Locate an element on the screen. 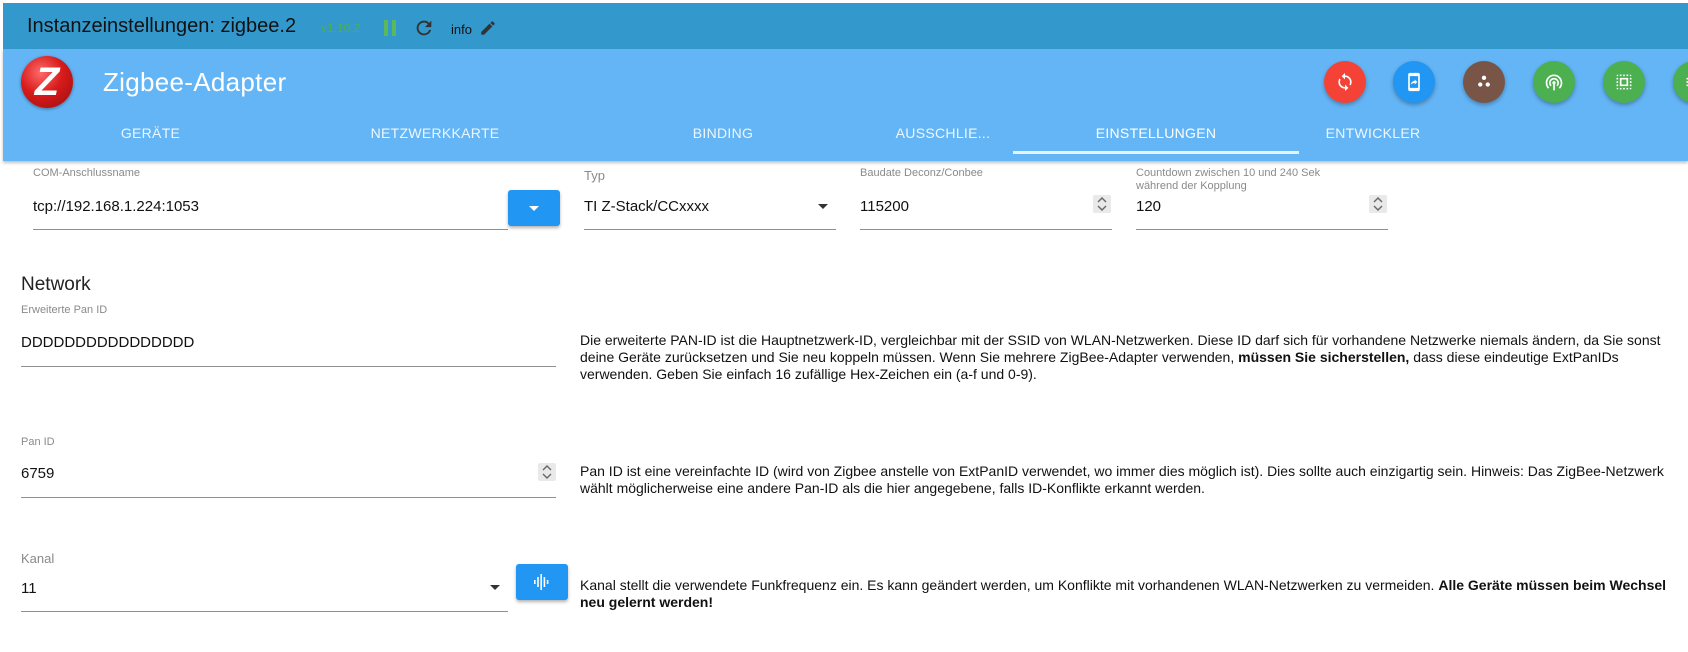 The height and width of the screenshot is (652, 1688). channel-label: Kanal is located at coordinates (38, 558).